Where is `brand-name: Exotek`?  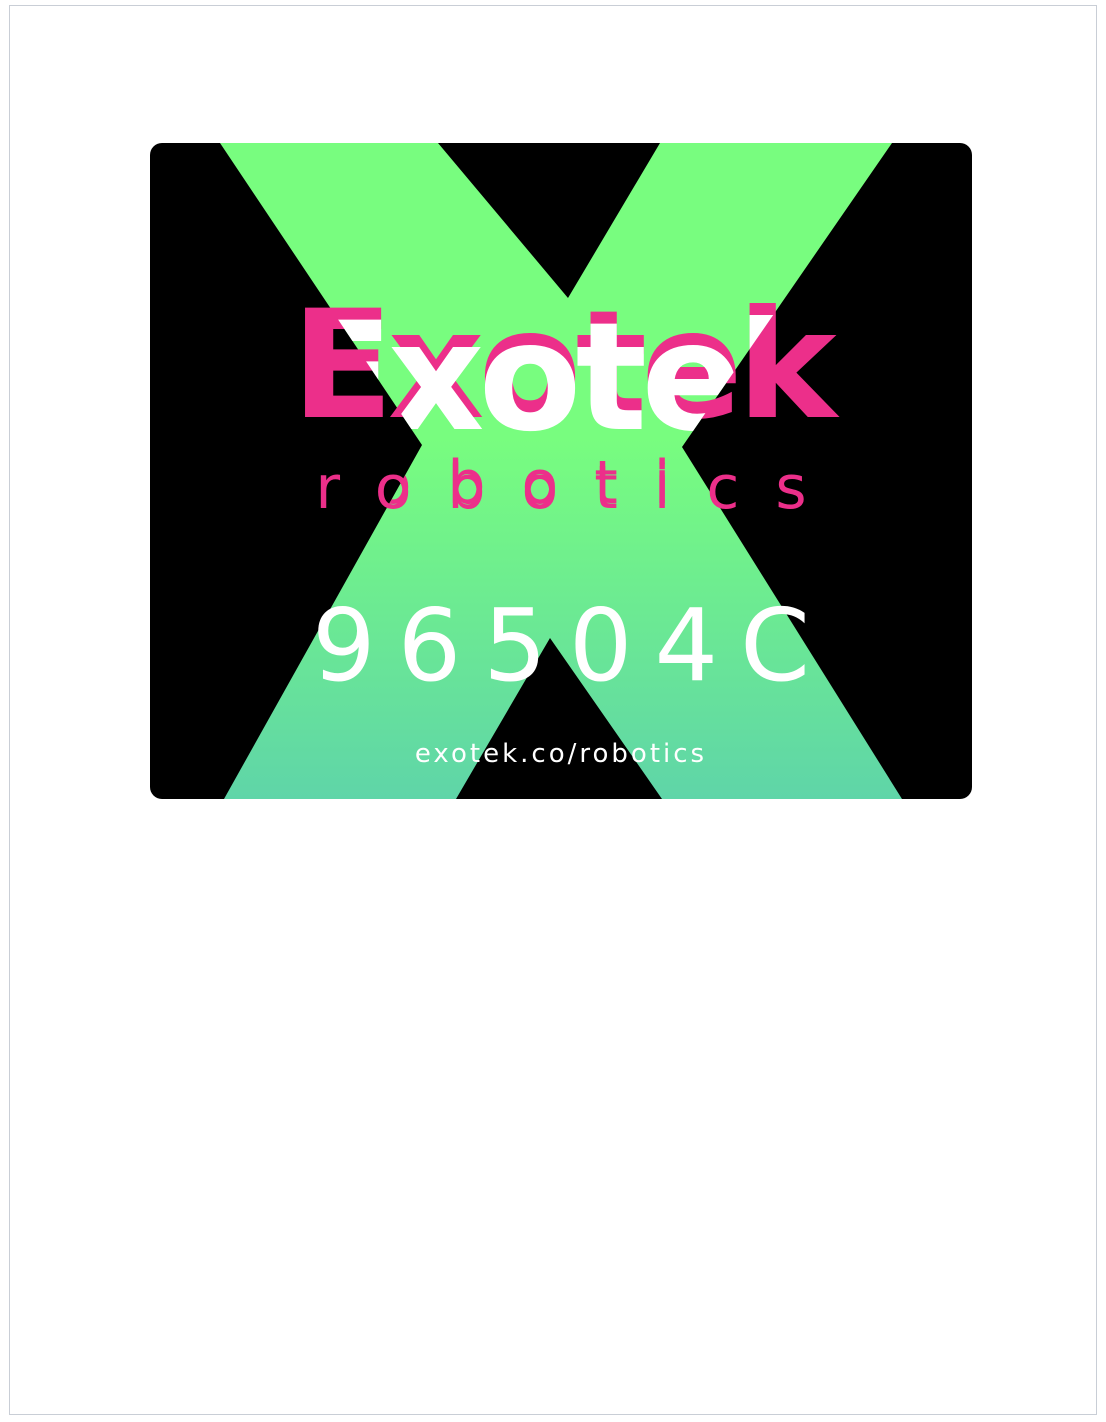 brand-name: Exotek is located at coordinates (563, 366).